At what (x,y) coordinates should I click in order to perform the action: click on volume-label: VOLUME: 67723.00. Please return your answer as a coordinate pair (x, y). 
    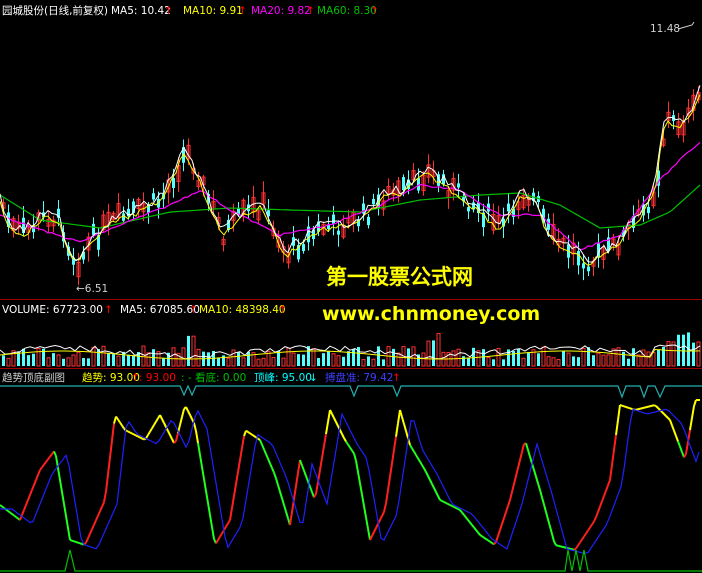
    Looking at the image, I should click on (52, 310).